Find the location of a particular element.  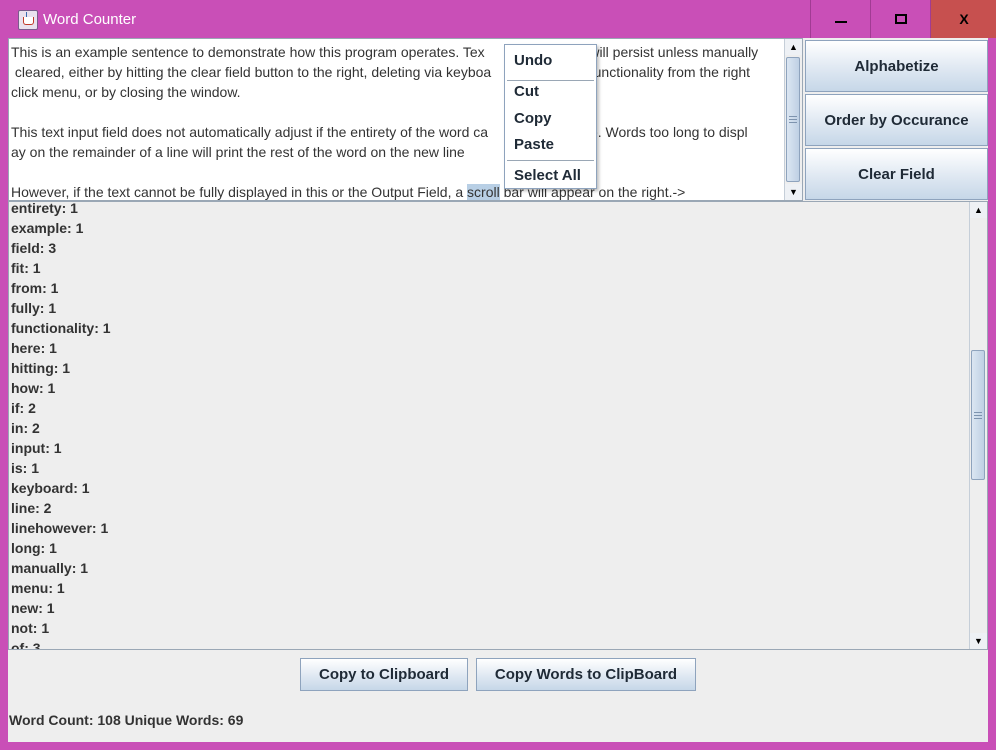

output-scrollbar: ▲ ▼ is located at coordinates (978, 425).